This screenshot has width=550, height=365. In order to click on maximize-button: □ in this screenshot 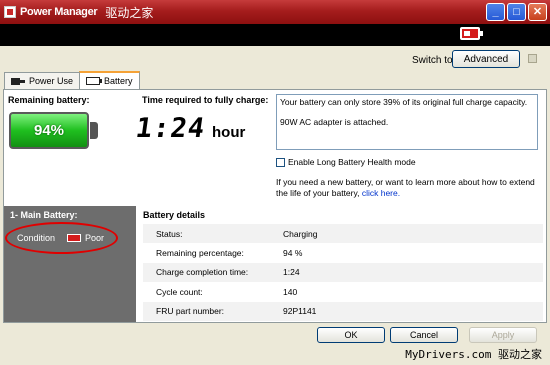, I will do `click(516, 12)`.